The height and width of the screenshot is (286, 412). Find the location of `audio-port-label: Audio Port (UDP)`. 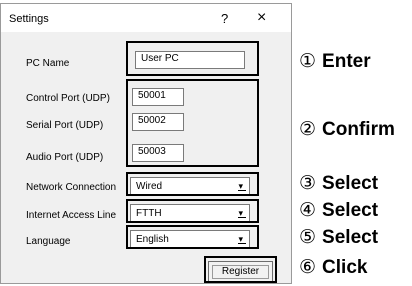

audio-port-label: Audio Port (UDP) is located at coordinates (65, 157).